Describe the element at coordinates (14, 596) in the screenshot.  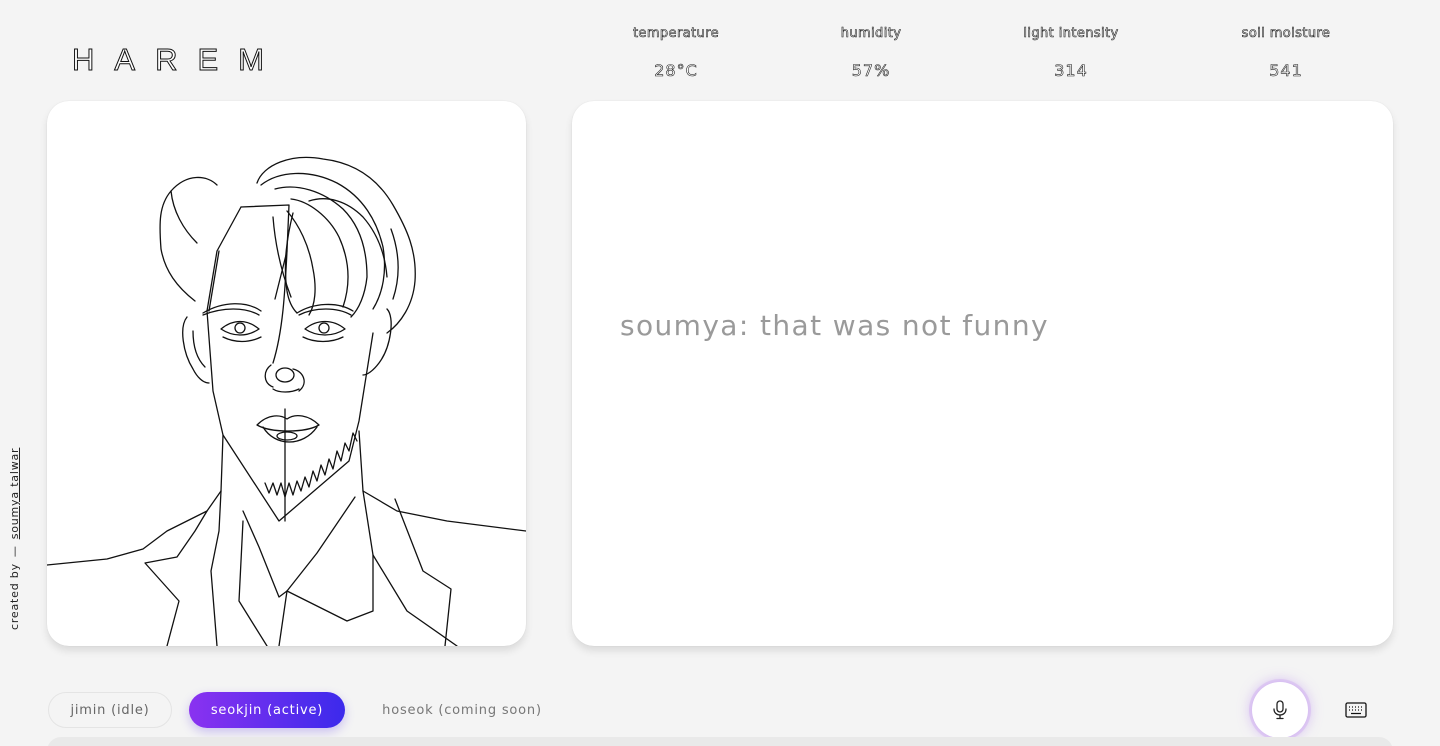
I see `credit-prefix: created by` at that location.